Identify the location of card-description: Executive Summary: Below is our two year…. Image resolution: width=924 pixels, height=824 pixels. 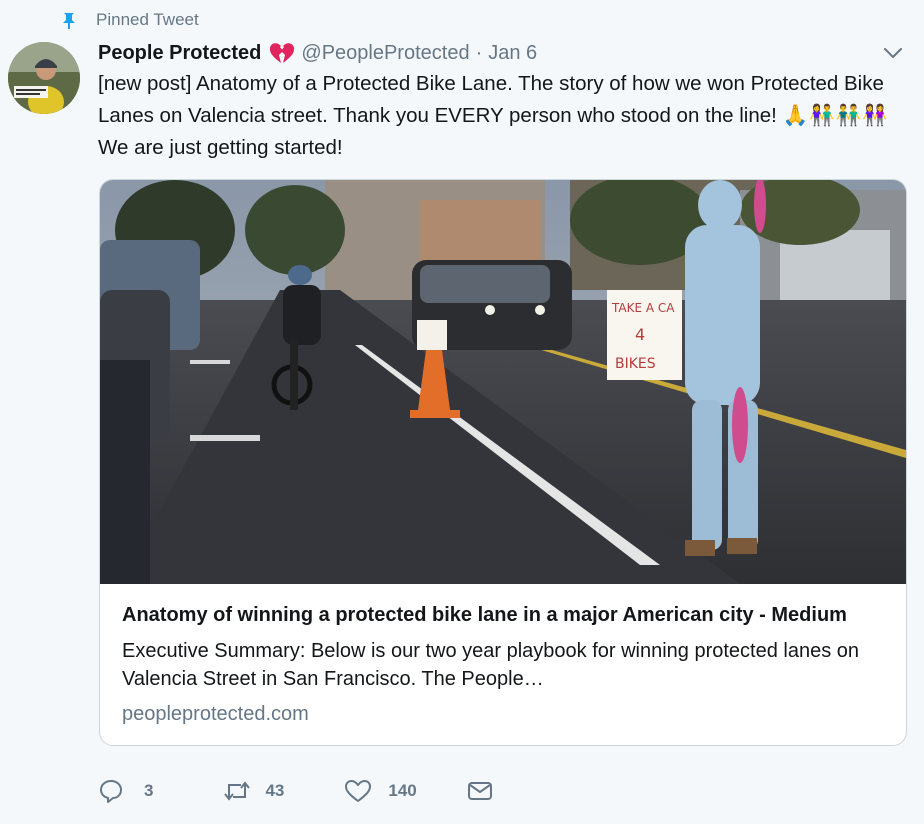
(491, 665).